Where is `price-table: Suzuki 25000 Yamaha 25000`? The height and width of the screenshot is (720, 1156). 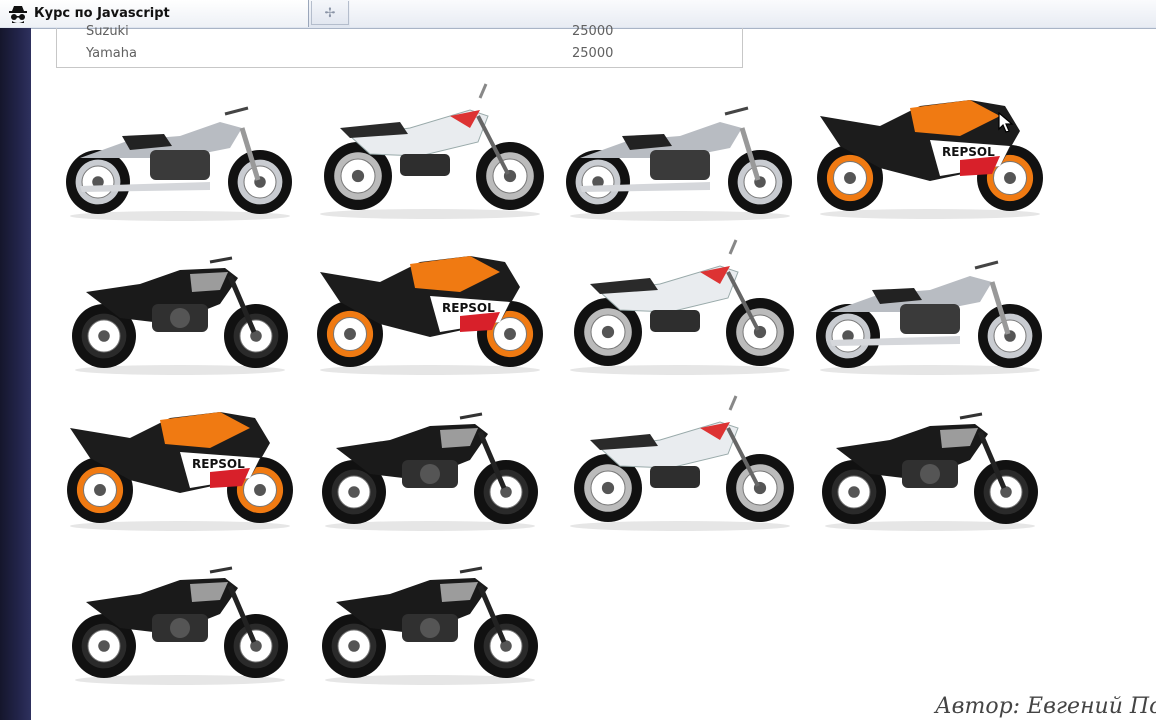
price-table: Suzuki 25000 Yamaha 25000 is located at coordinates (399, 46).